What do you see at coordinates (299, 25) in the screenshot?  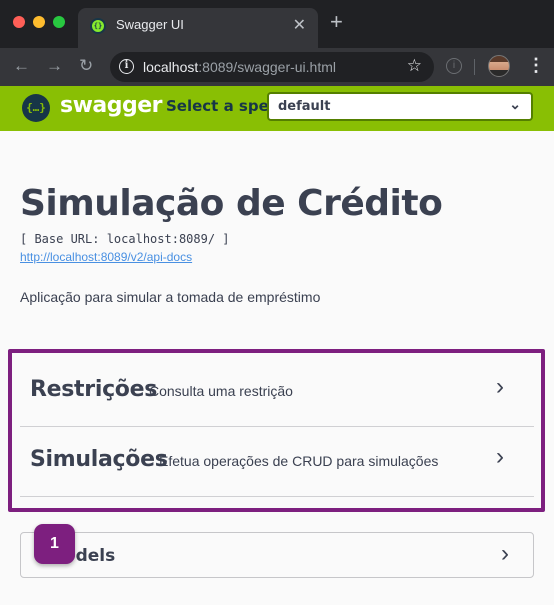 I see `close-tab-icon: ✕` at bounding box center [299, 25].